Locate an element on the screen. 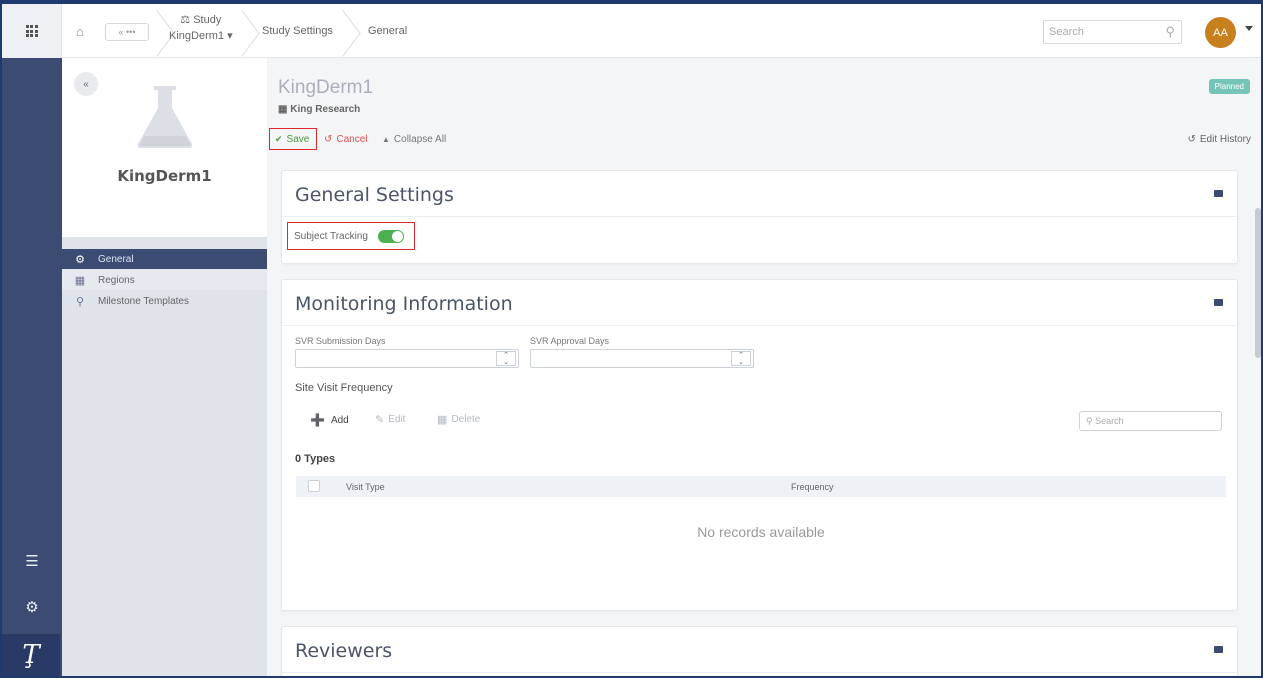  flask-icon: ⚖ is located at coordinates (185, 20).